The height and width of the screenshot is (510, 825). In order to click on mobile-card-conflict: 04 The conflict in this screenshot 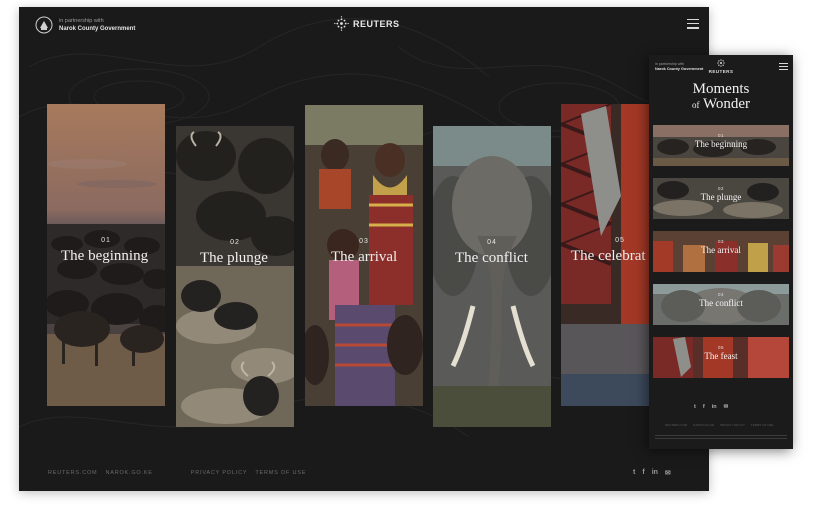, I will do `click(721, 304)`.